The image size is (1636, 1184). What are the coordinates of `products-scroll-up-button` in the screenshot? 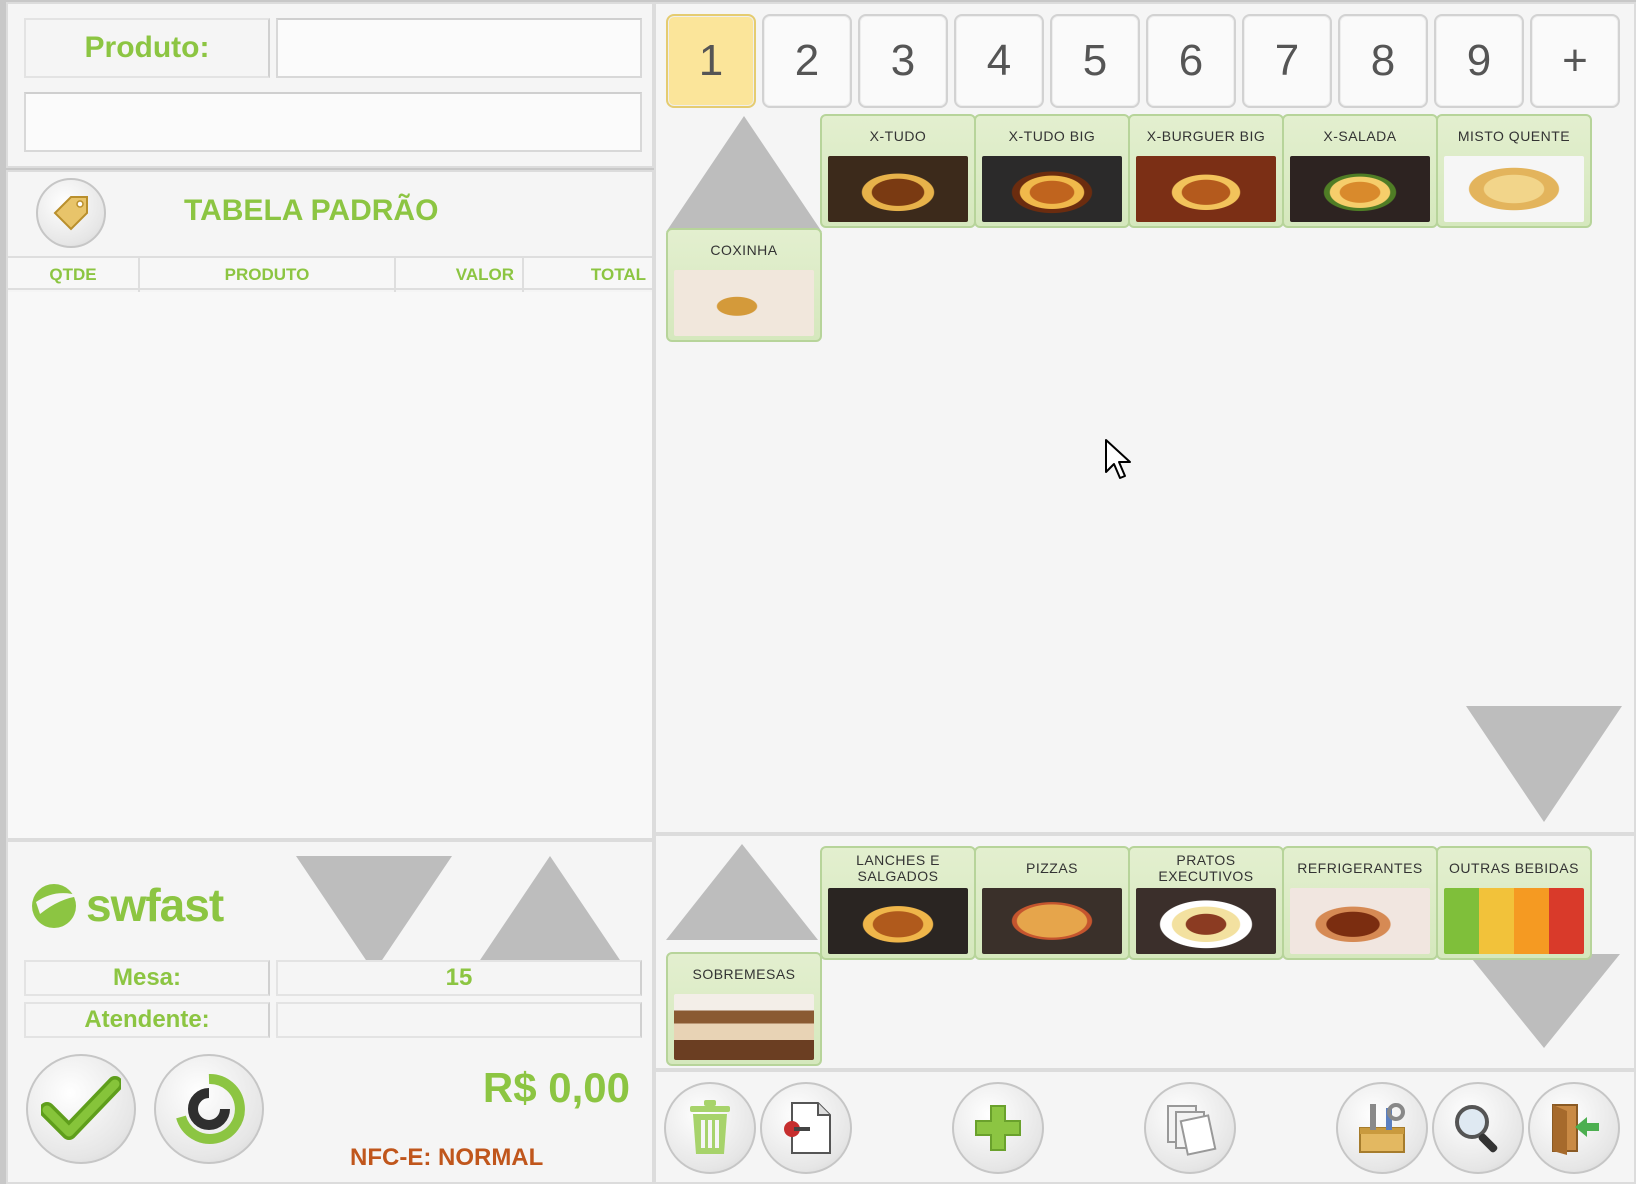 It's located at (744, 174).